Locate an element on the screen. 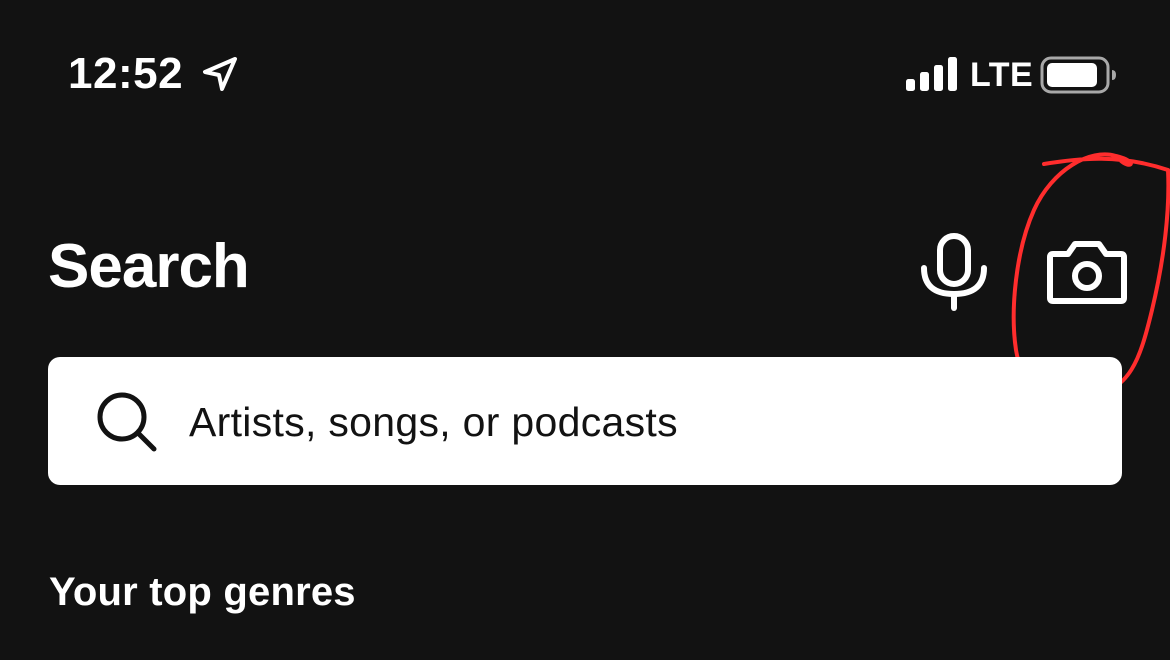  status-time: 12:52 is located at coordinates (126, 73).